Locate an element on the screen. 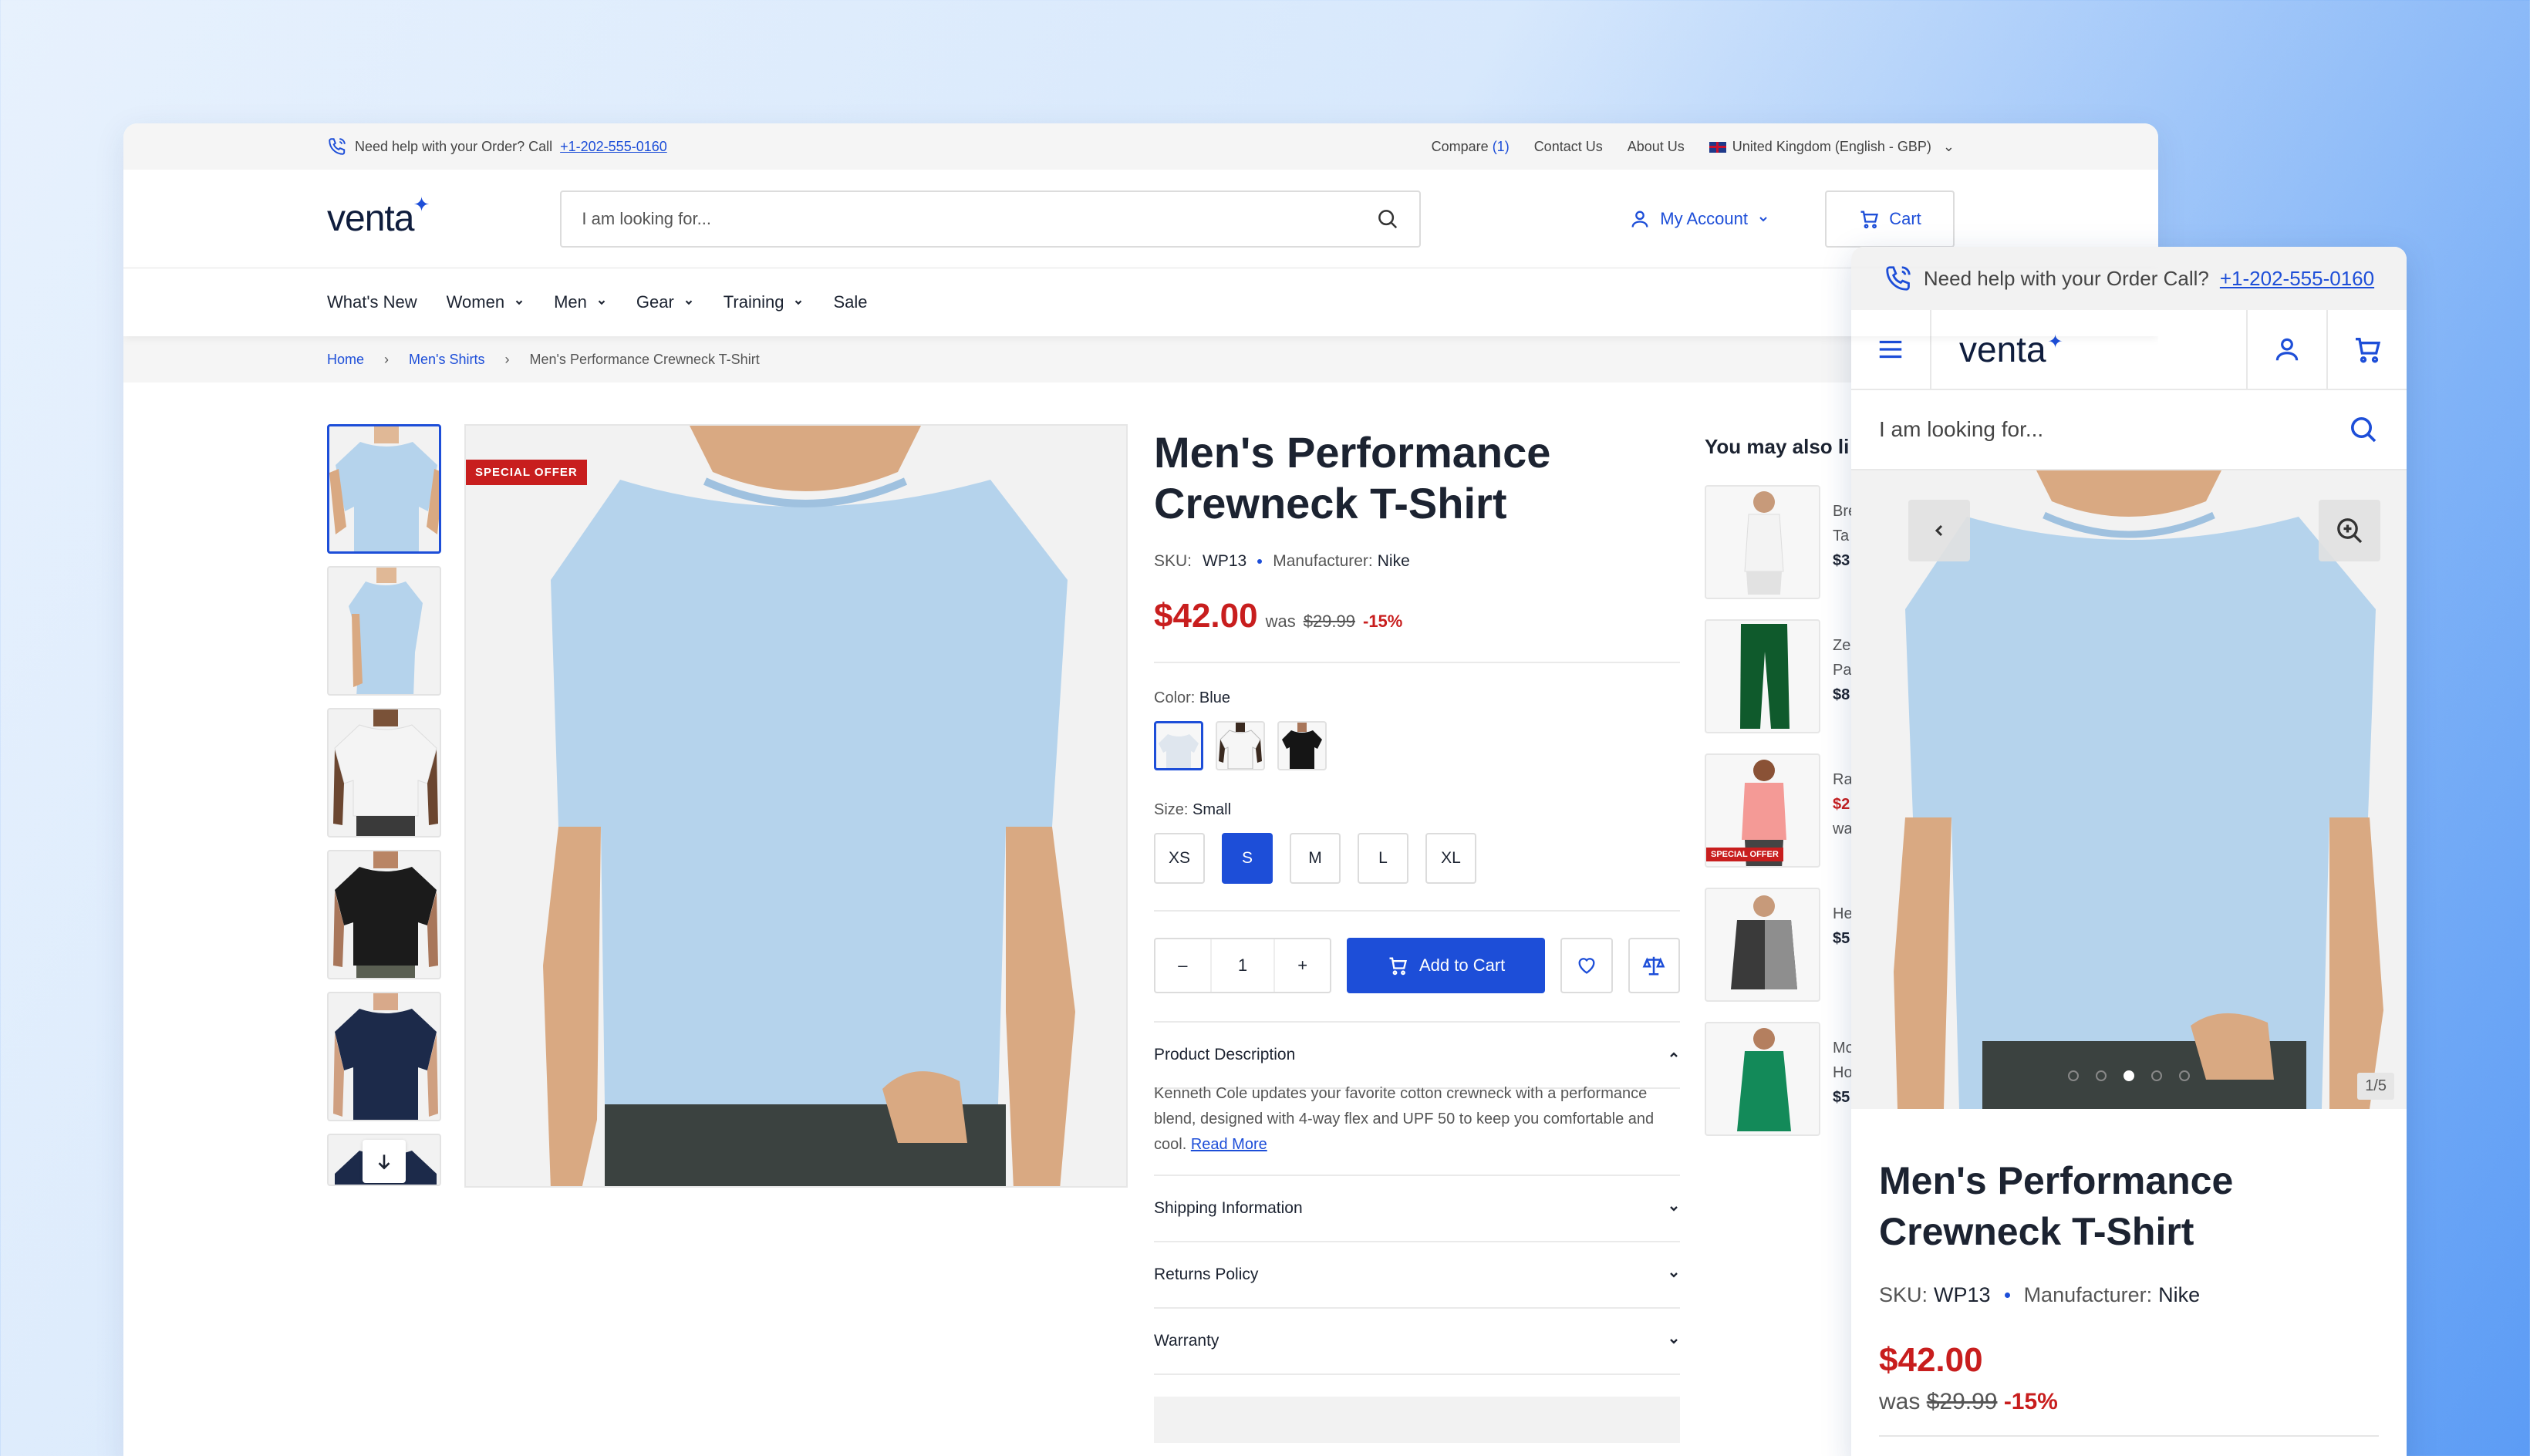 The height and width of the screenshot is (1456, 2530). sku-label: SKU: is located at coordinates (1904, 1295).